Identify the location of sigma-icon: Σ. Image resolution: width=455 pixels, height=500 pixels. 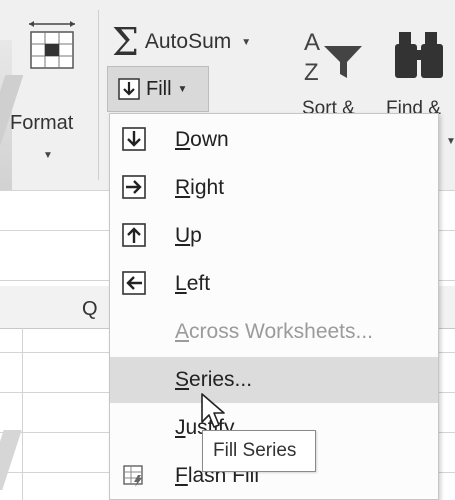
(125, 42).